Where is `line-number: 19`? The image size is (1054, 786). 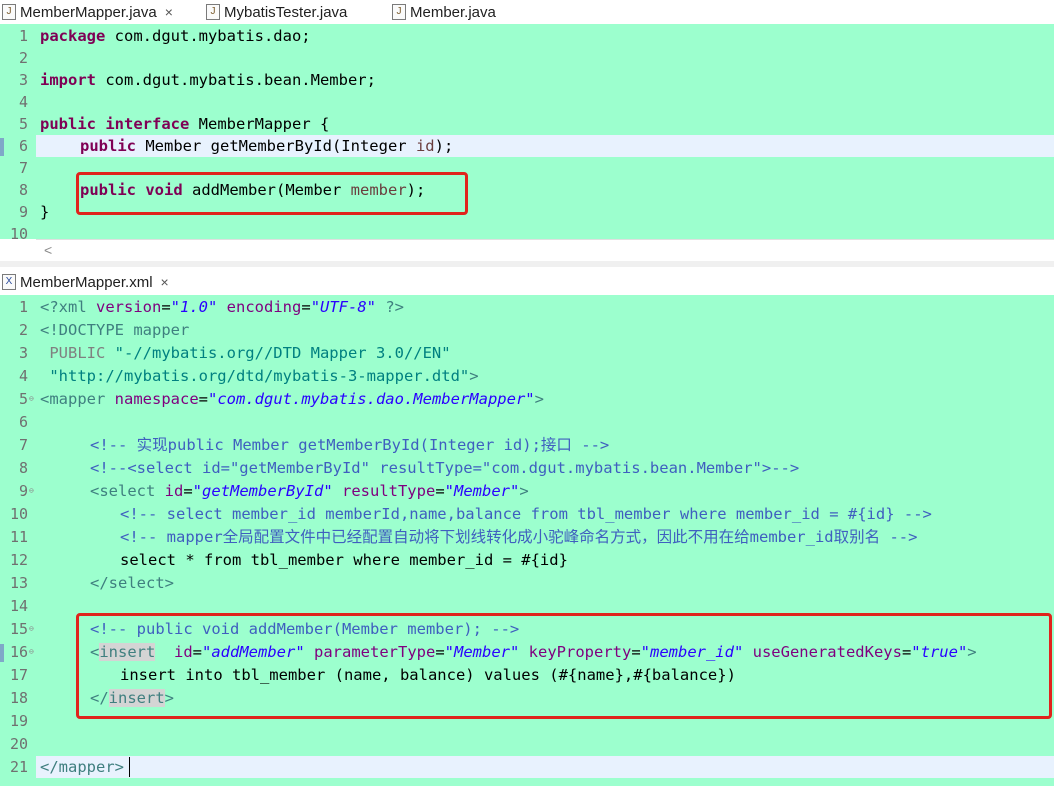
line-number: 19 is located at coordinates (18, 721).